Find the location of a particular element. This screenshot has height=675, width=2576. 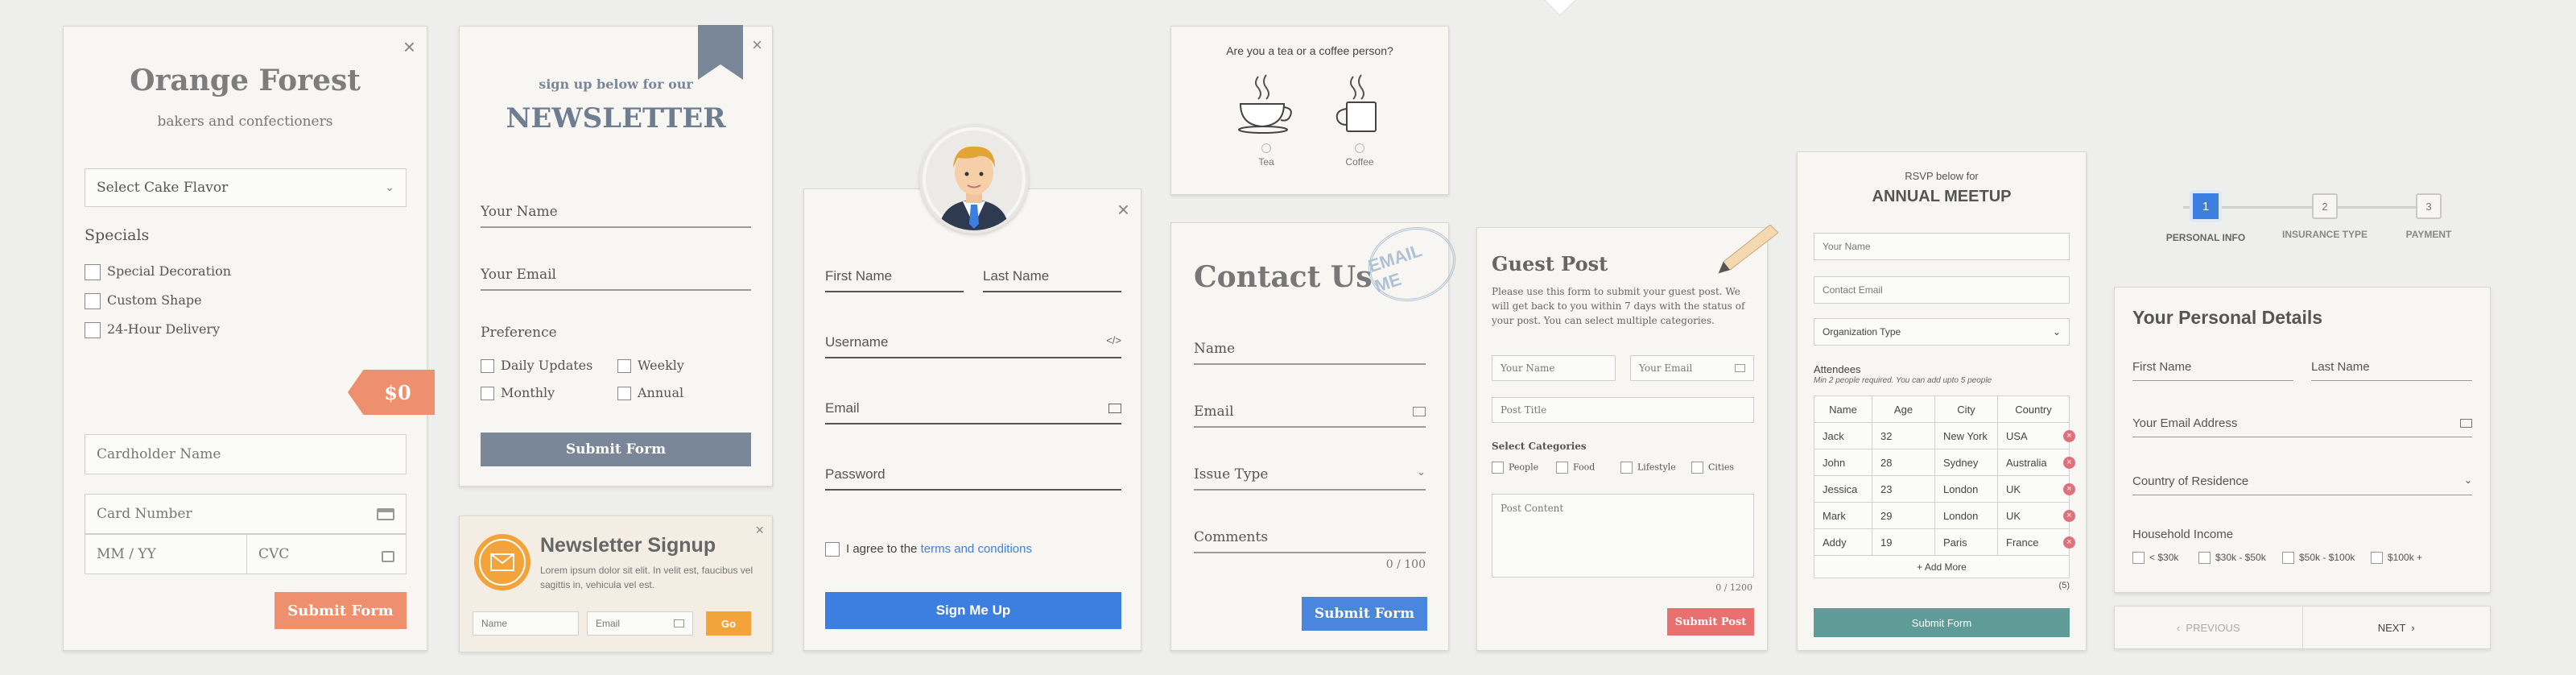

table-cell: 23 is located at coordinates (1903, 489).